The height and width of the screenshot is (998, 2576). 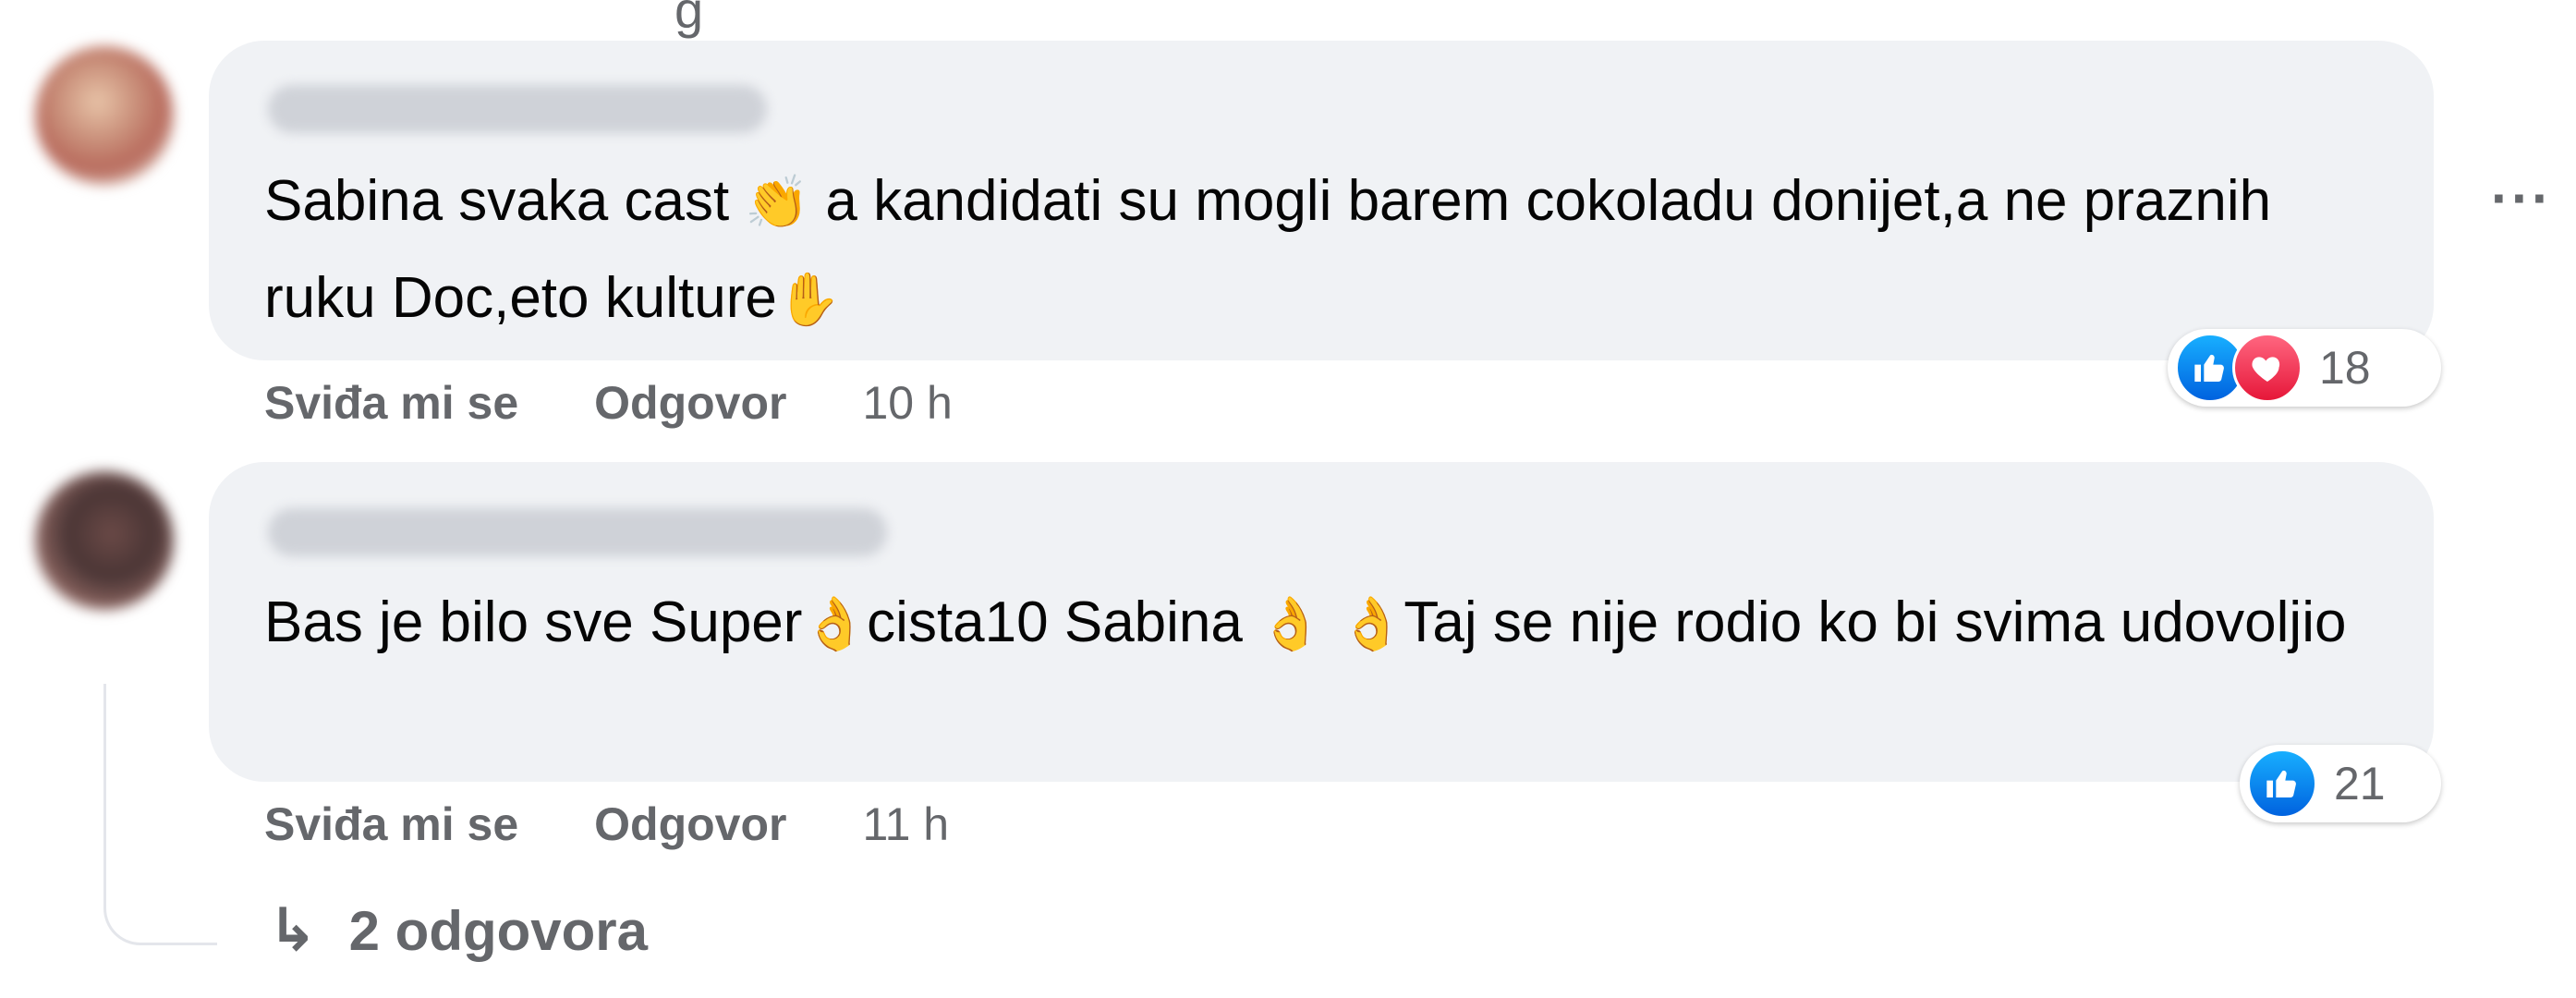 What do you see at coordinates (1331, 624) in the screenshot?
I see `ok-hand-emoji: 👌 👌` at bounding box center [1331, 624].